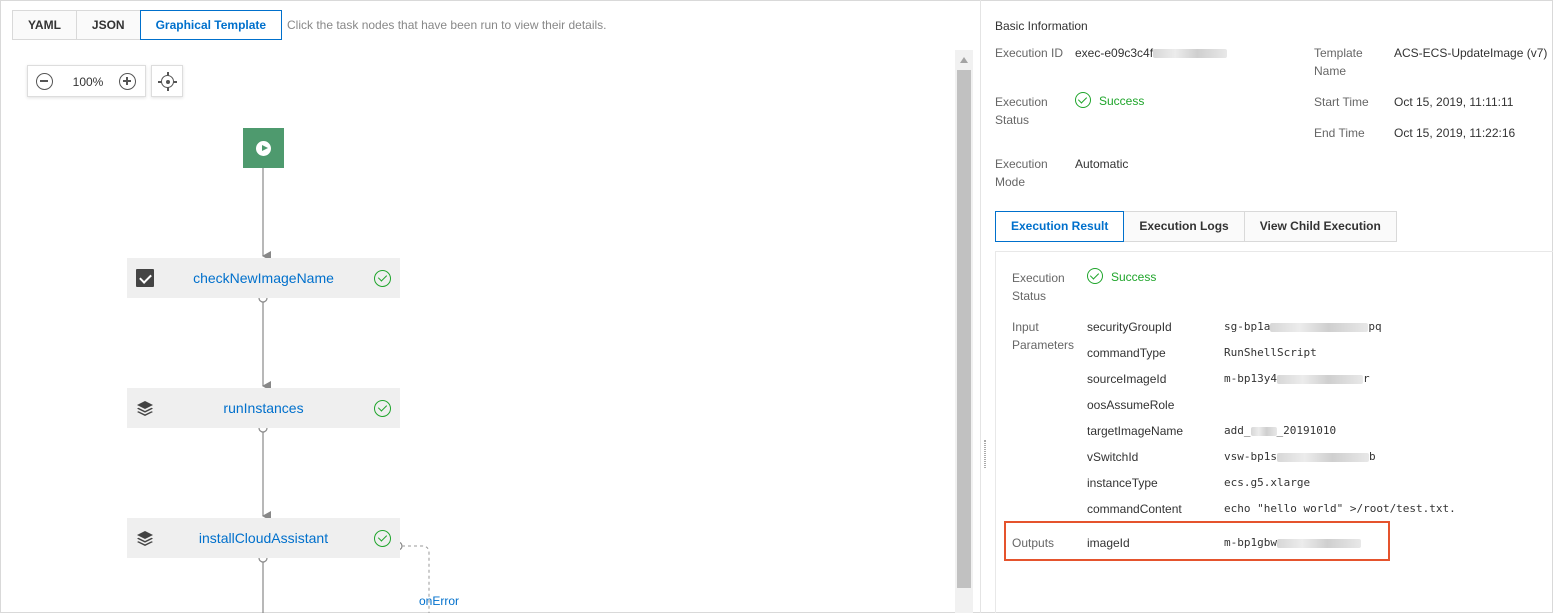 The height and width of the screenshot is (613, 1553). What do you see at coordinates (1131, 405) in the screenshot?
I see `param-name: oosAssumeRole` at bounding box center [1131, 405].